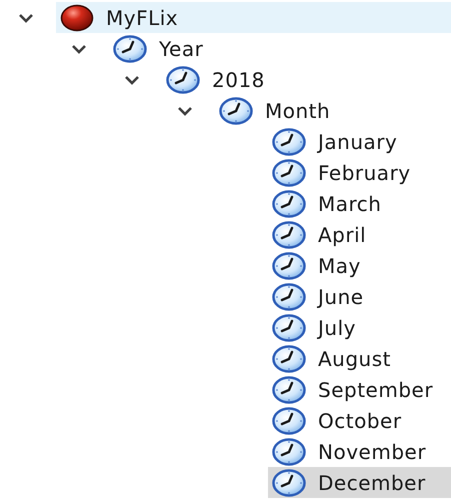 This screenshot has width=451, height=501. Describe the element at coordinates (306, 79) in the screenshot. I see `tree-item: 2018` at that location.